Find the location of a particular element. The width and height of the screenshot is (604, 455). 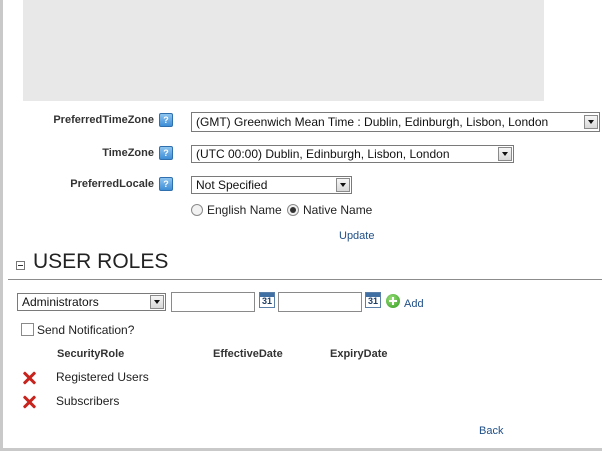

role-select-value: Administrators is located at coordinates (60, 302).